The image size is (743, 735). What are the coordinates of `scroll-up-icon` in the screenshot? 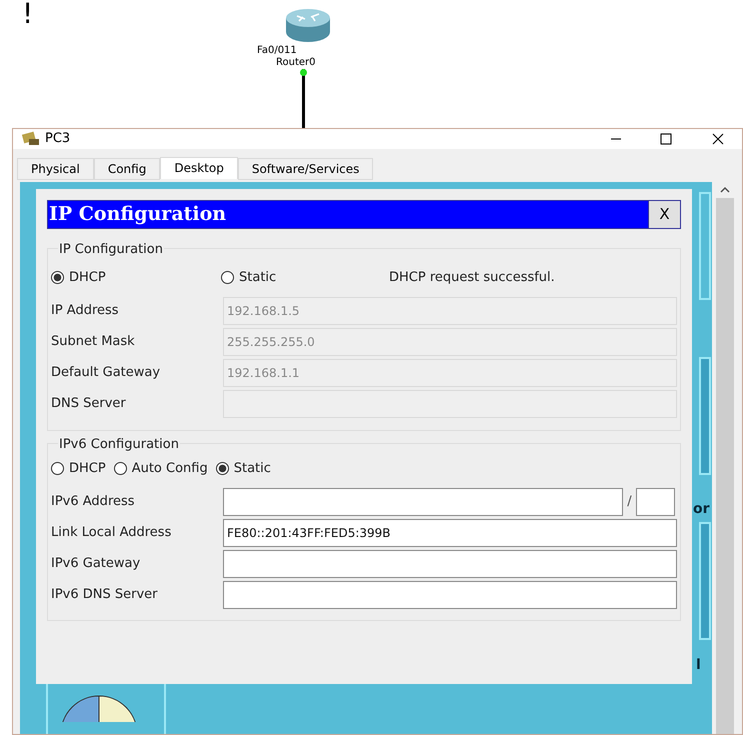 It's located at (725, 189).